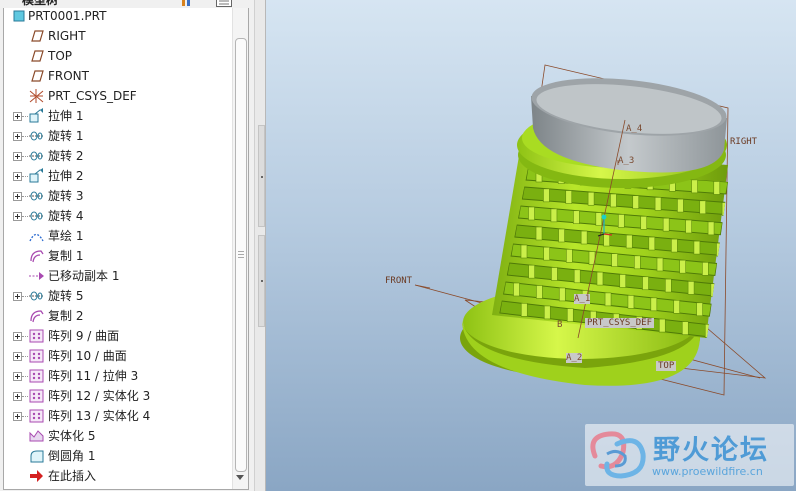 The height and width of the screenshot is (491, 796). Describe the element at coordinates (118, 256) in the screenshot. I see `tree-item: 复制 1` at that location.